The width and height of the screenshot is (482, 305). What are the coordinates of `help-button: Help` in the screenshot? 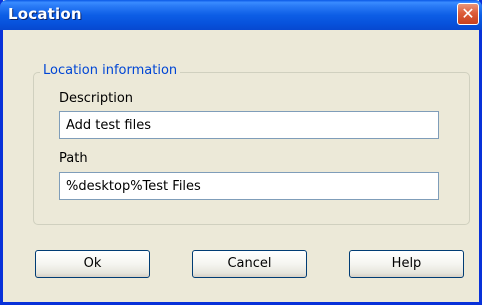 It's located at (406, 264).